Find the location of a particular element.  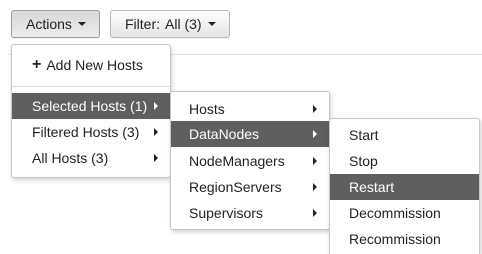

restart-label: Restart is located at coordinates (372, 187).